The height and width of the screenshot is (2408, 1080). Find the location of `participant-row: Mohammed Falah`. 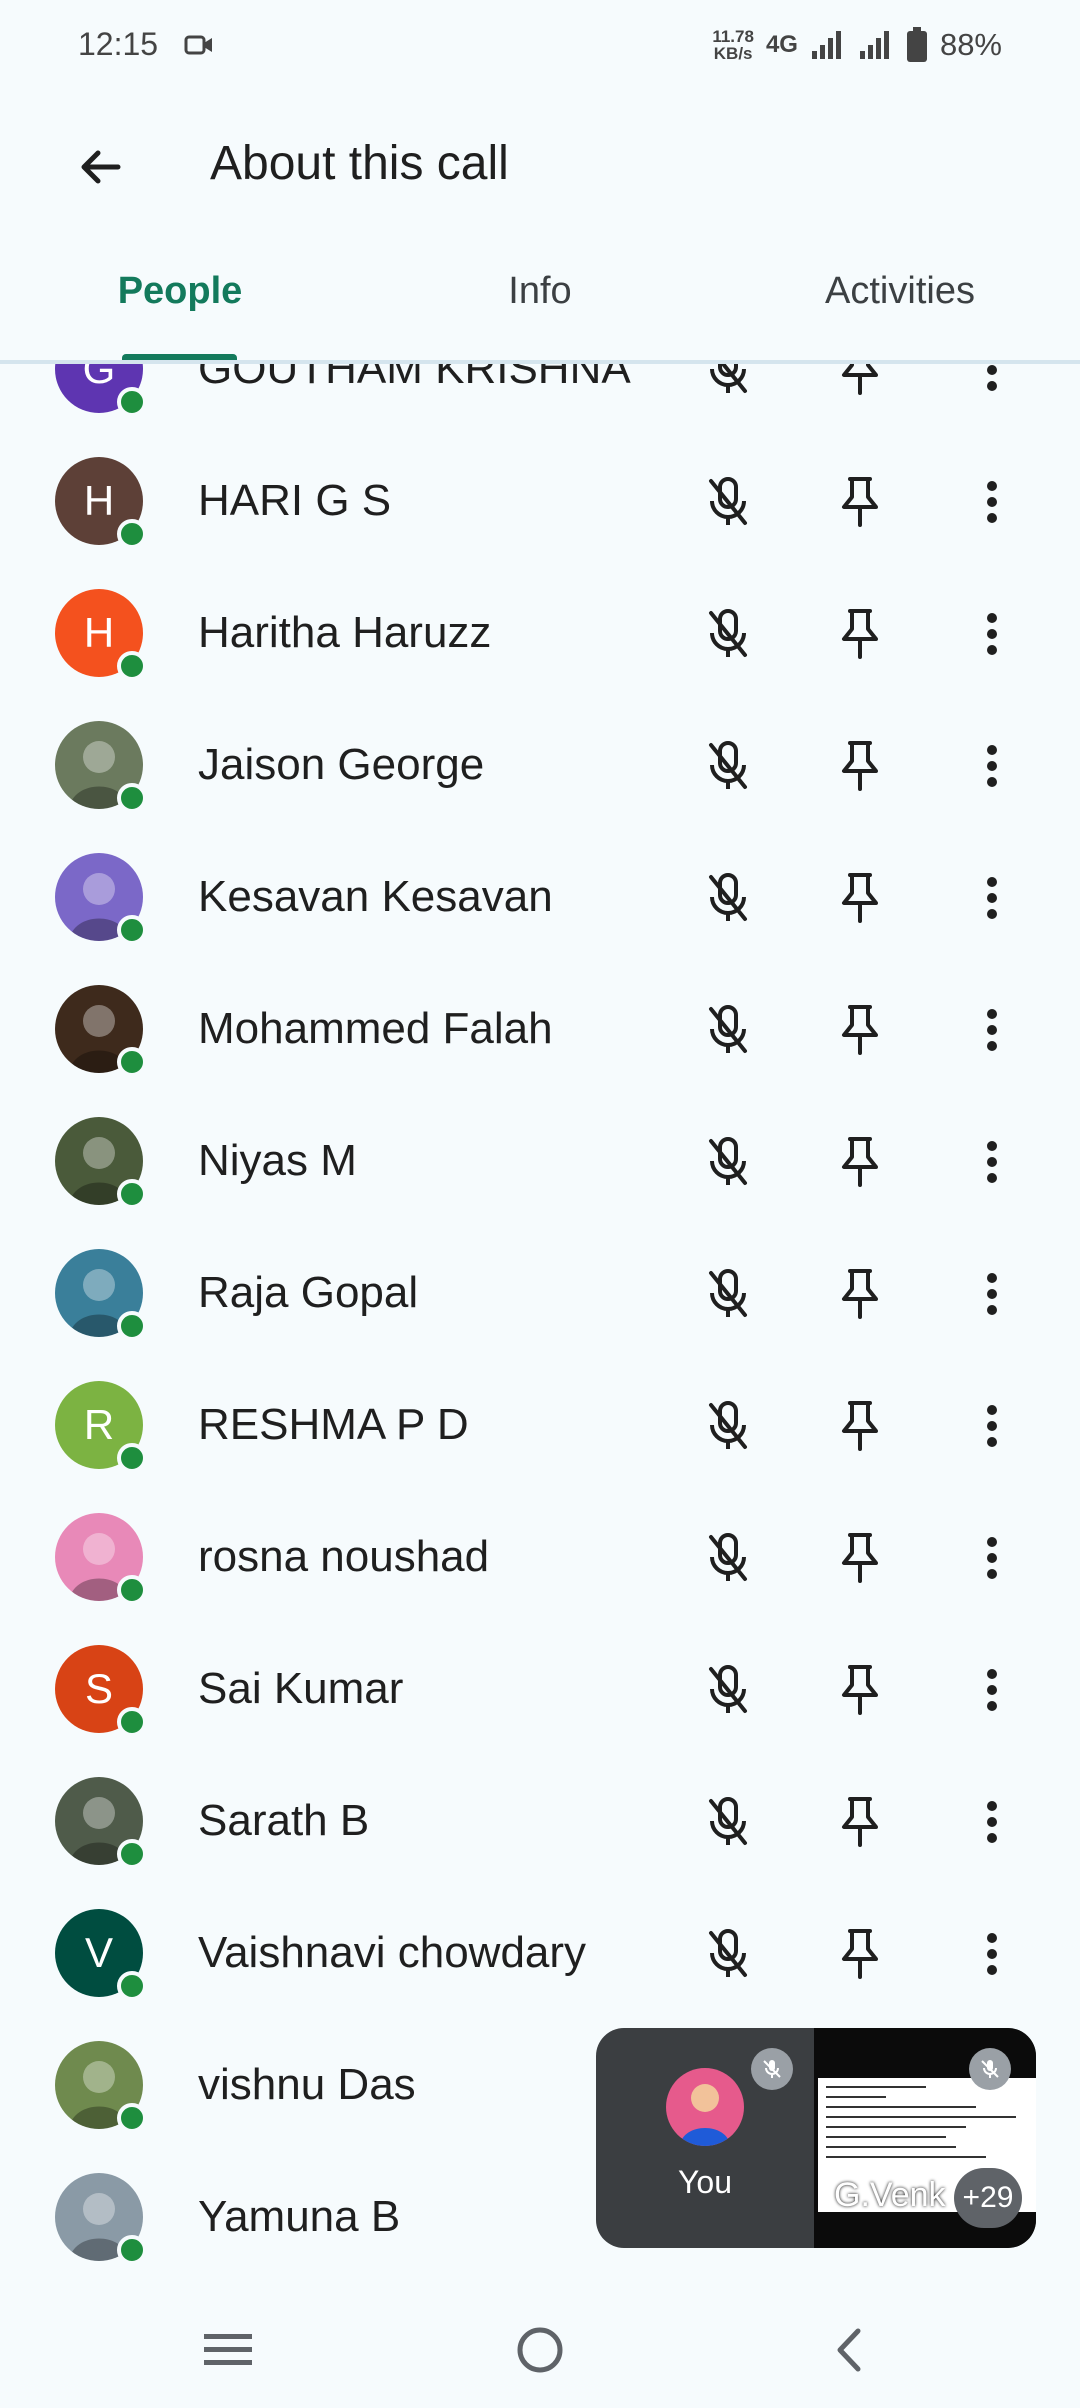

participant-row: Mohammed Falah is located at coordinates (540, 1030).